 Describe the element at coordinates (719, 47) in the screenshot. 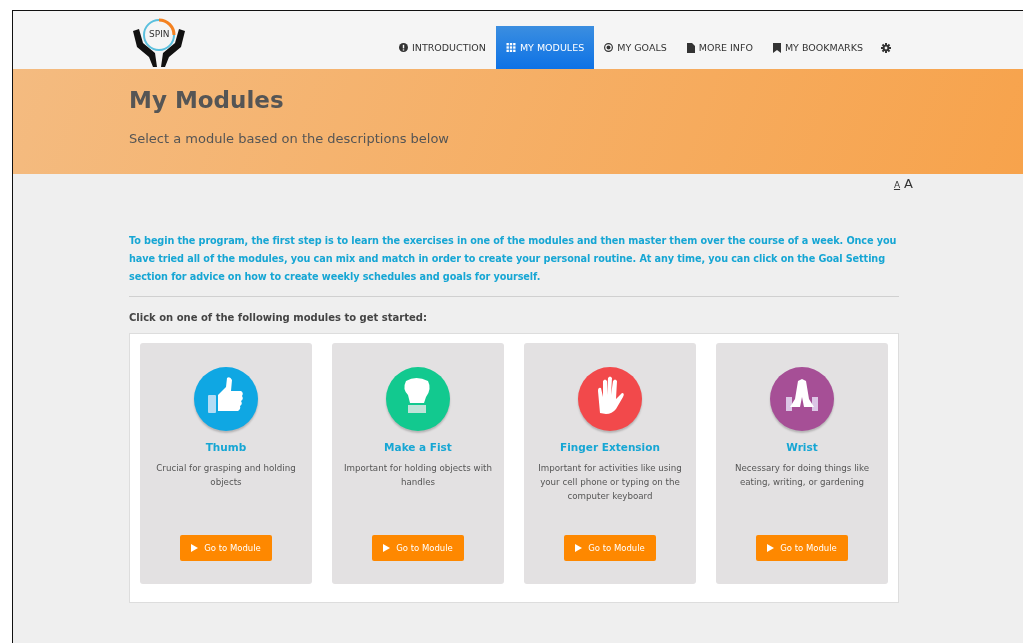

I see `nav-tab: MORE INFO` at that location.